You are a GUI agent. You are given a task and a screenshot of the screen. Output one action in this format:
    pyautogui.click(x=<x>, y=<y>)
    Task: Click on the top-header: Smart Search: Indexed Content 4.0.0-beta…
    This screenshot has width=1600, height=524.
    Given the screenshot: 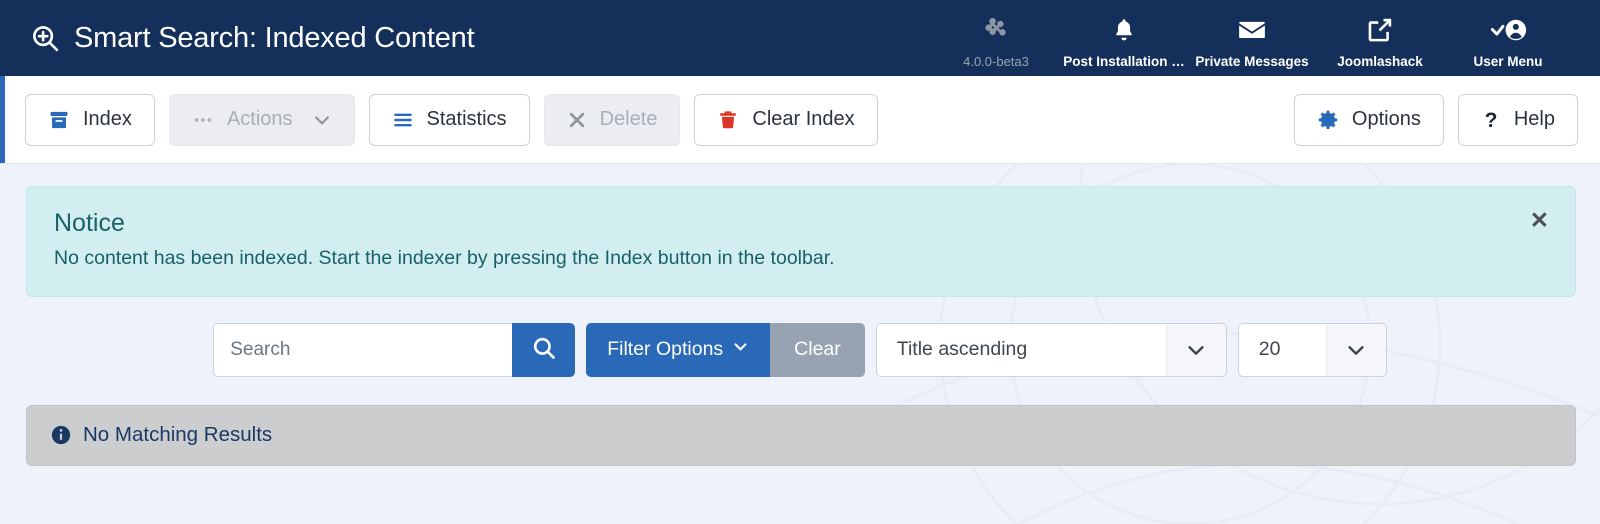 What is the action you would take?
    pyautogui.click(x=800, y=38)
    